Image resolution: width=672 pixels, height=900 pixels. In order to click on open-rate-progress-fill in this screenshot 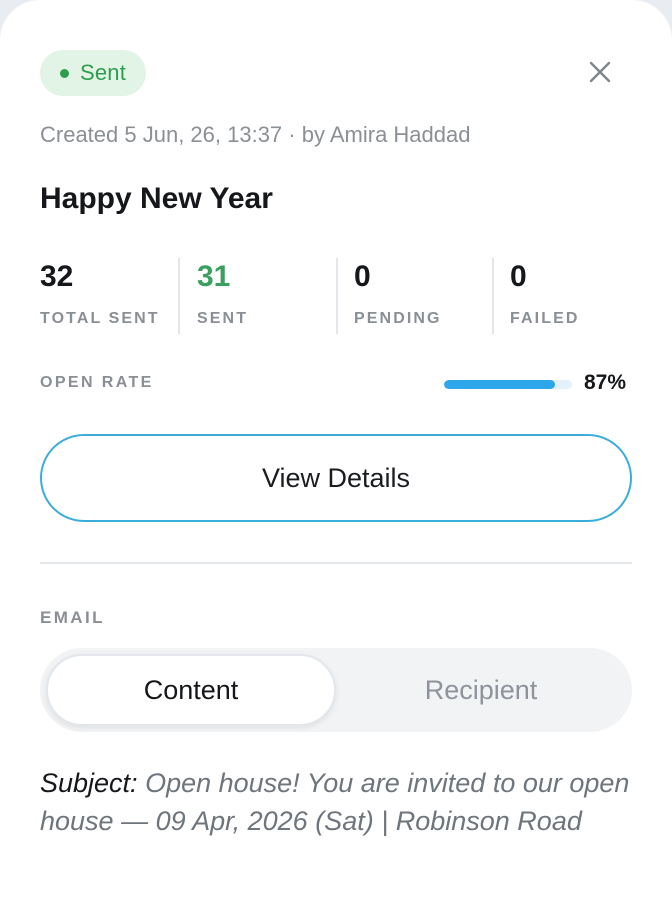, I will do `click(500, 384)`.